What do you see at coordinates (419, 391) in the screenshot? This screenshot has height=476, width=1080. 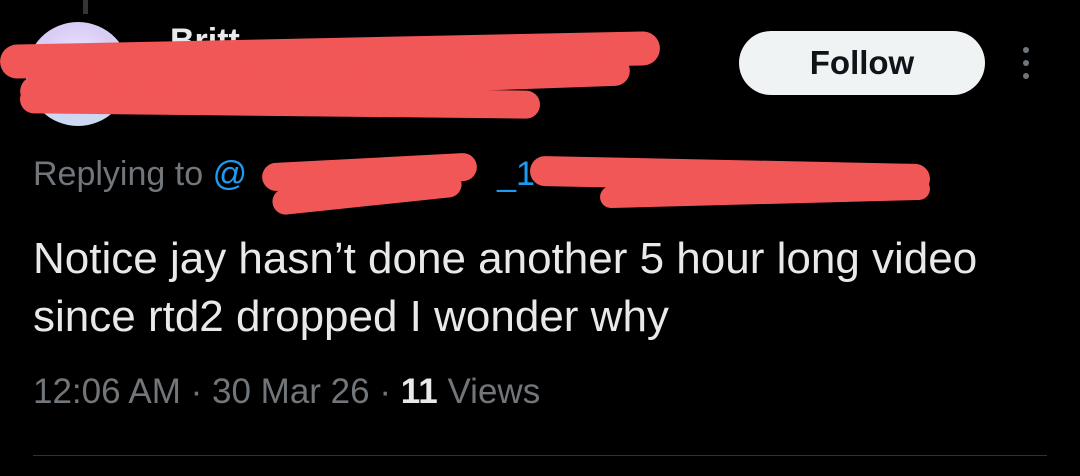 I see `views-count: 11` at bounding box center [419, 391].